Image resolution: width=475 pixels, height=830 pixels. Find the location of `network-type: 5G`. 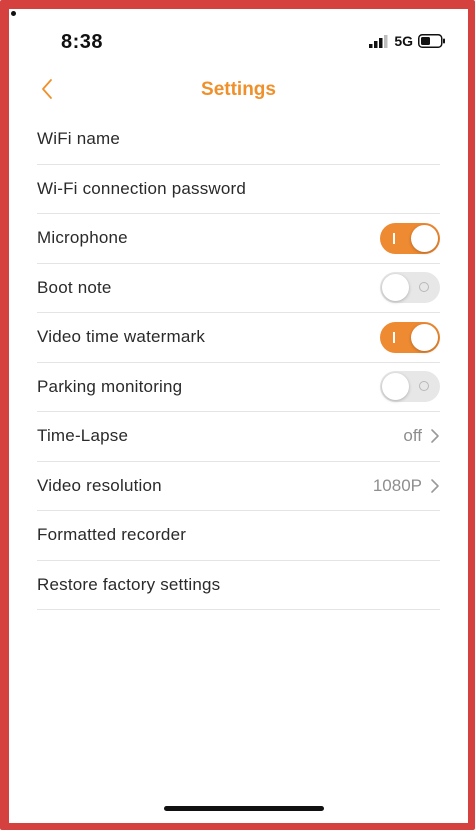

network-type: 5G is located at coordinates (403, 41).